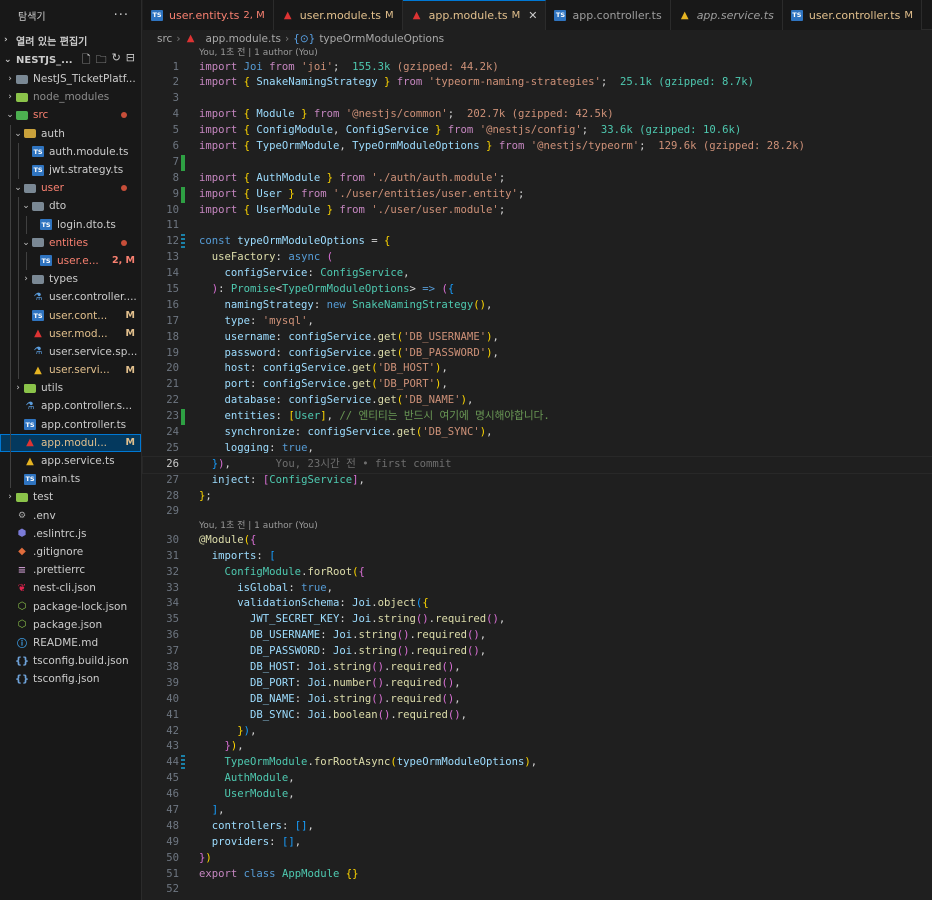 Image resolution: width=932 pixels, height=900 pixels. Describe the element at coordinates (537, 716) in the screenshot. I see `code-line: 41 DB_SYNC: Joi.boolean().required(),` at that location.